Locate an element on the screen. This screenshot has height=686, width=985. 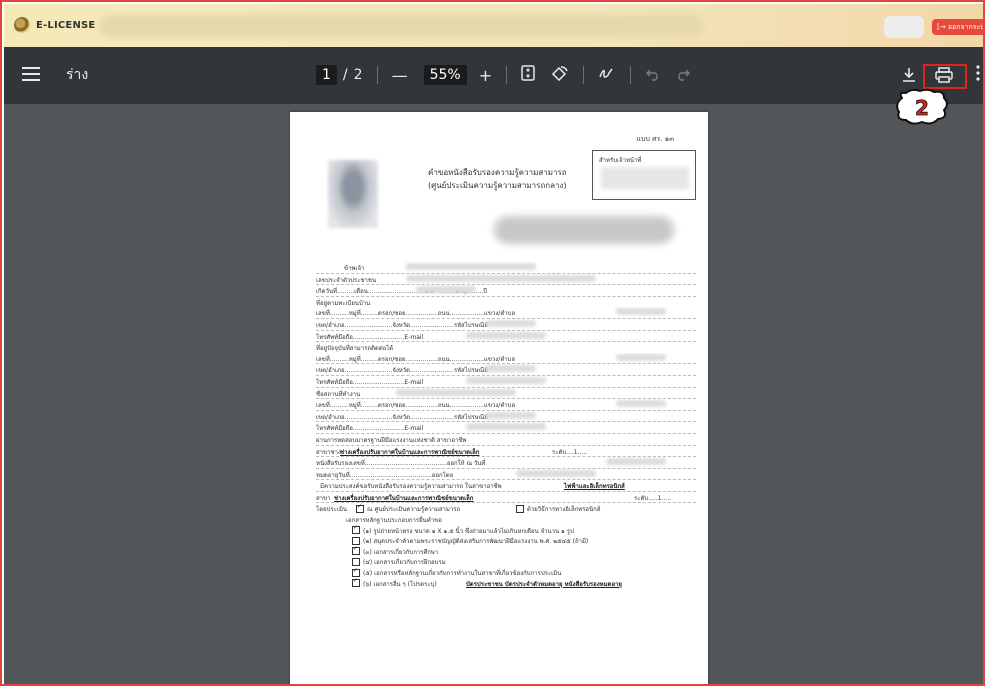
form-row: ที่อยู่ปัจจุบันที่สามารถติดต่อได้ is located at coordinates (355, 349).